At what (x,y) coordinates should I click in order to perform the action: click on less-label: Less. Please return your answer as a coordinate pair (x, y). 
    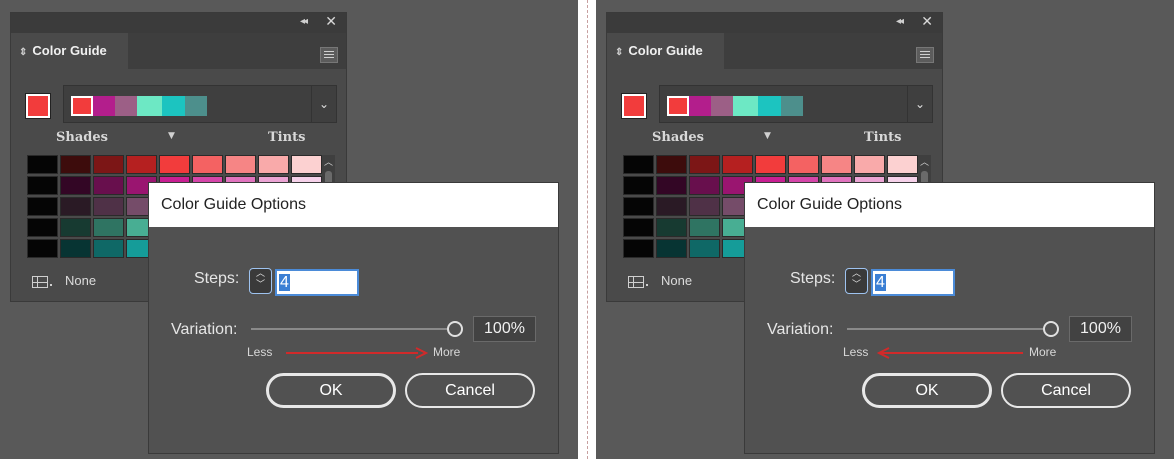
    Looking at the image, I should click on (260, 352).